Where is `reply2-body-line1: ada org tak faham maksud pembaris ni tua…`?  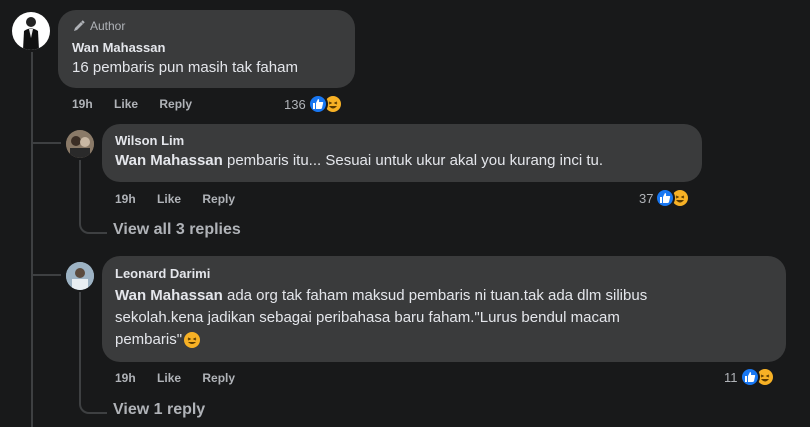 reply2-body-line1: ada org tak faham maksud pembaris ni tua… is located at coordinates (435, 295).